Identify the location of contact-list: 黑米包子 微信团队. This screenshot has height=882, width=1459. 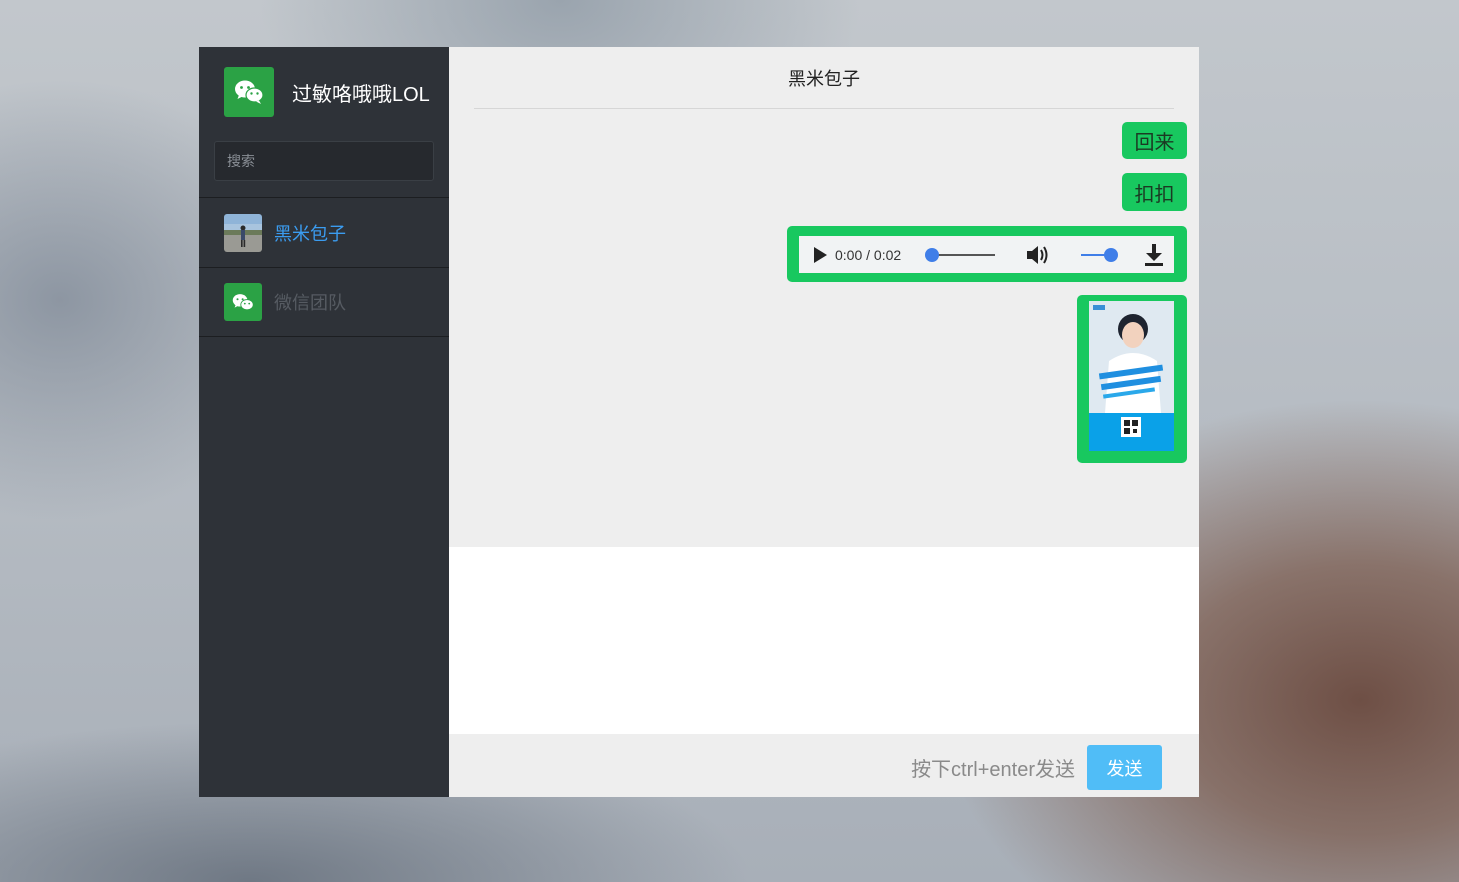
(324, 267).